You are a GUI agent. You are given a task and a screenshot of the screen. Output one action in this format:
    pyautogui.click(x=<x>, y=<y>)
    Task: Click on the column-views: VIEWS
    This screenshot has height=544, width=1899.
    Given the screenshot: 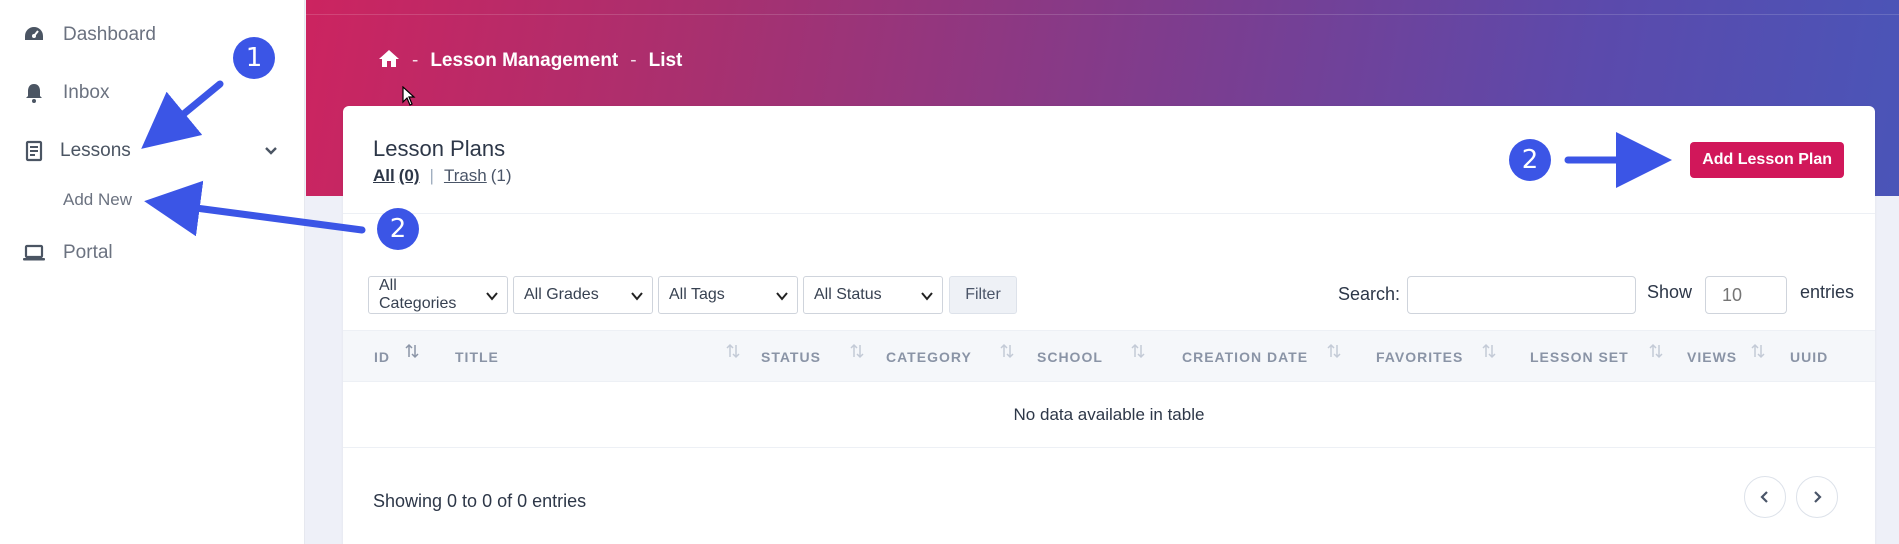 What is the action you would take?
    pyautogui.click(x=1712, y=357)
    